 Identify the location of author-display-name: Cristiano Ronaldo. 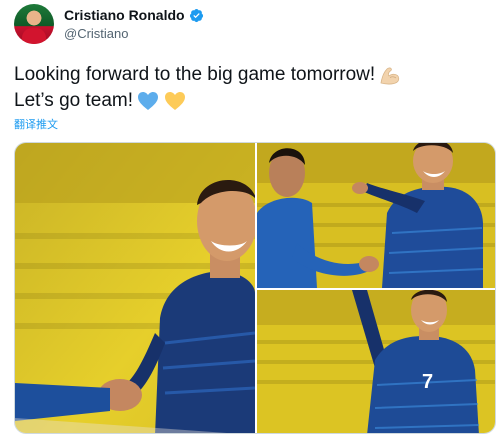
(124, 15).